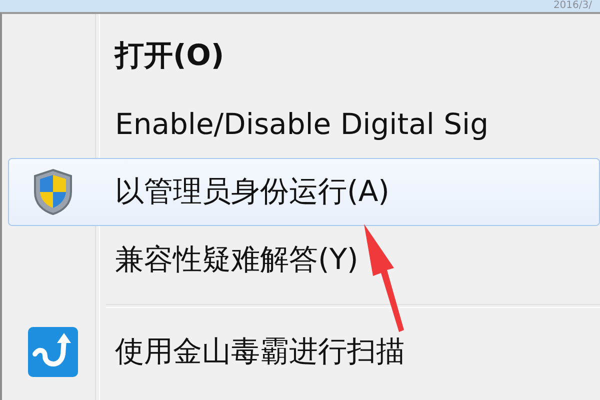  What do you see at coordinates (53, 352) in the screenshot?
I see `antivirus-icon` at bounding box center [53, 352].